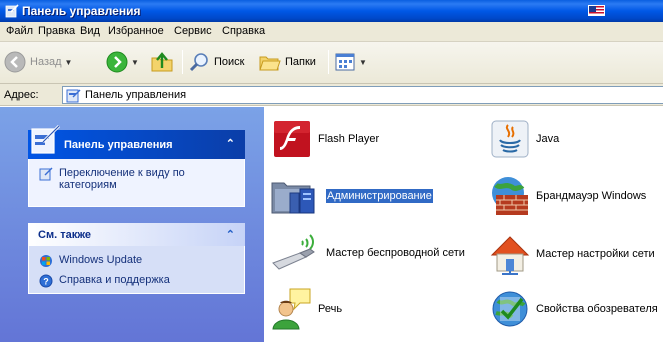 Image resolution: width=663 pixels, height=342 pixels. Describe the element at coordinates (229, 62) in the screenshot. I see `search-label: Поиск` at that location.